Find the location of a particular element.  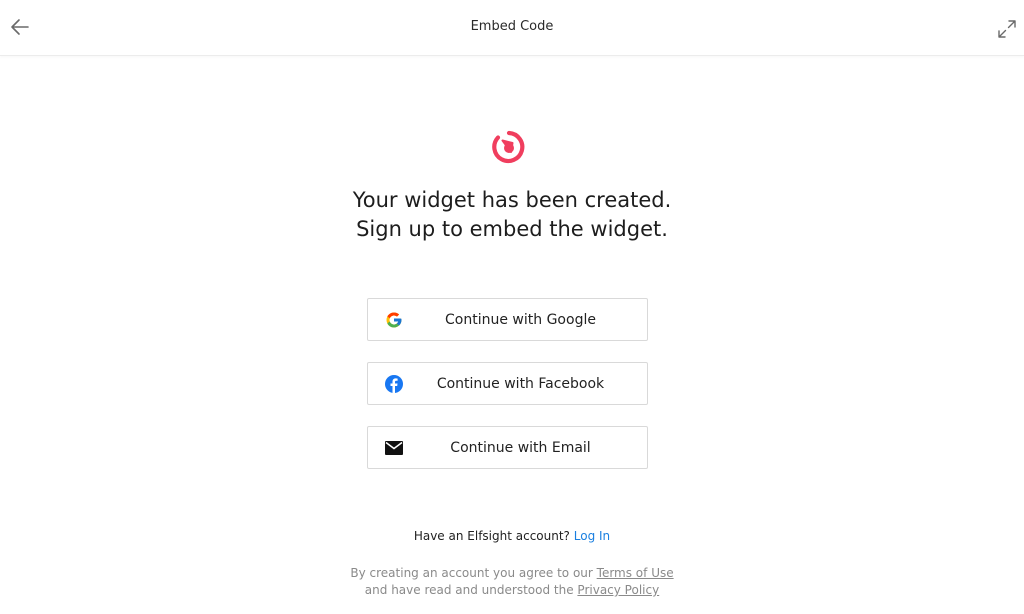

continue-with-email-button: Continue with Email is located at coordinates (507, 447).